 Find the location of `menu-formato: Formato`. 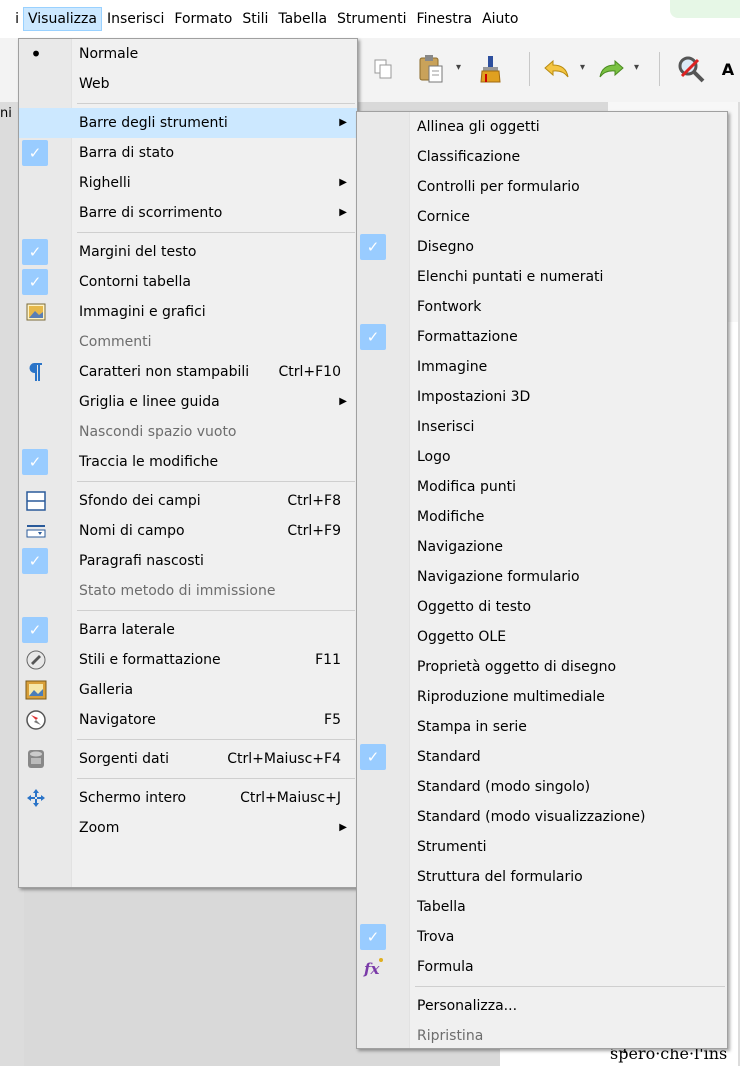

menu-formato: Formato is located at coordinates (203, 19).